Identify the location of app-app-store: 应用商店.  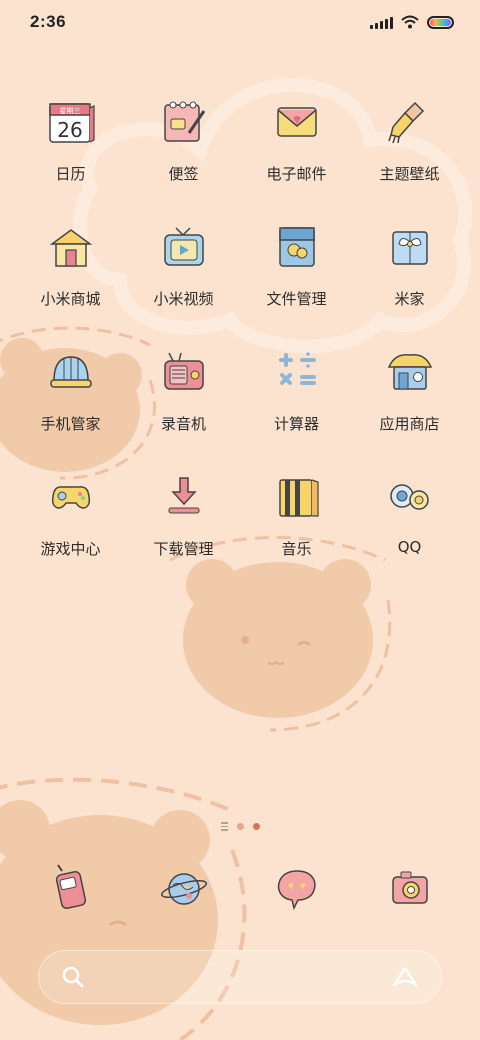
(409, 400).